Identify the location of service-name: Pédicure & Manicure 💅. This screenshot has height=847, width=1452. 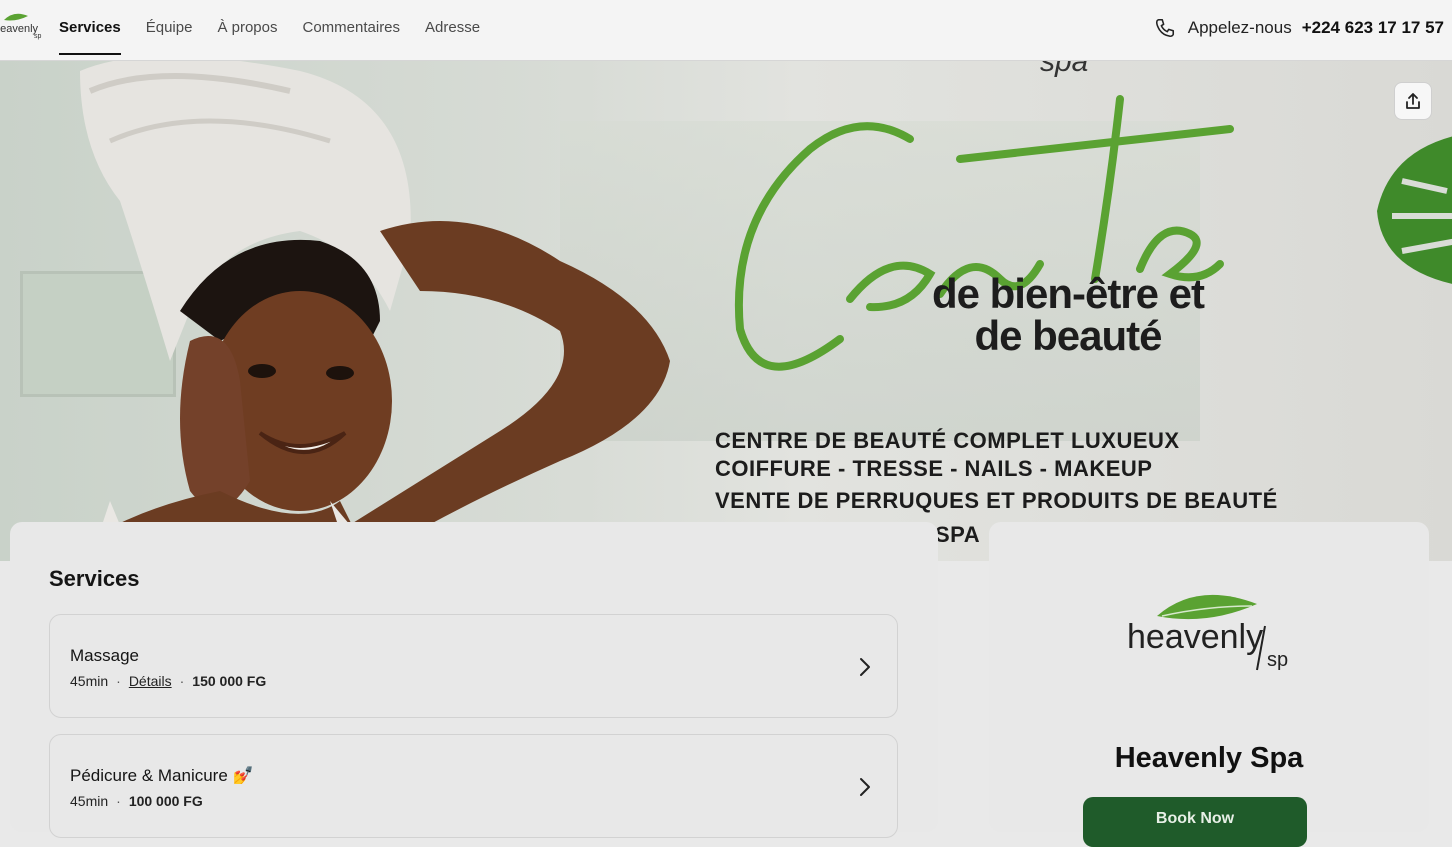
(162, 775).